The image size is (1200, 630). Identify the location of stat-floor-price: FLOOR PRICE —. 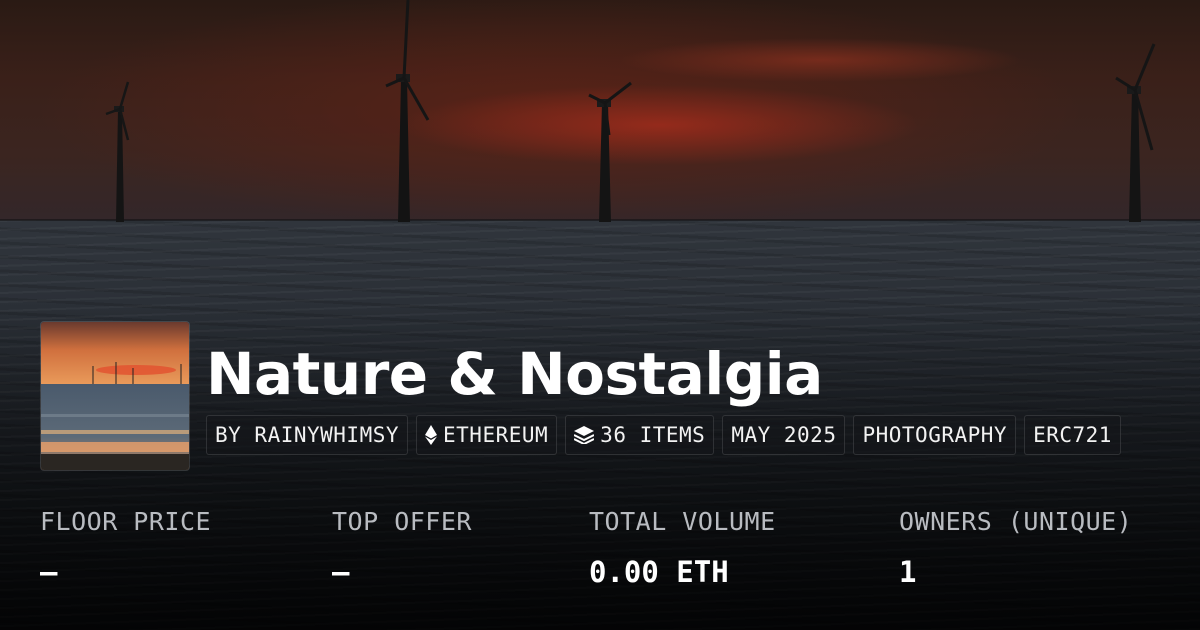
(125, 547).